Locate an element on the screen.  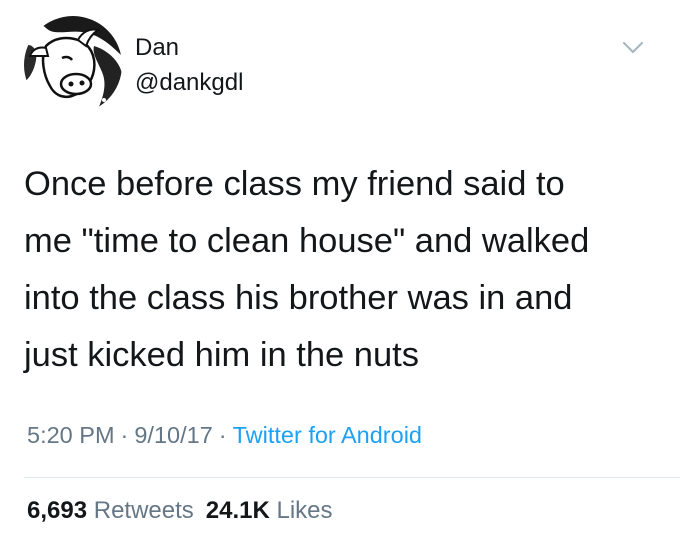
retweets-count: 6,693 is located at coordinates (57, 510).